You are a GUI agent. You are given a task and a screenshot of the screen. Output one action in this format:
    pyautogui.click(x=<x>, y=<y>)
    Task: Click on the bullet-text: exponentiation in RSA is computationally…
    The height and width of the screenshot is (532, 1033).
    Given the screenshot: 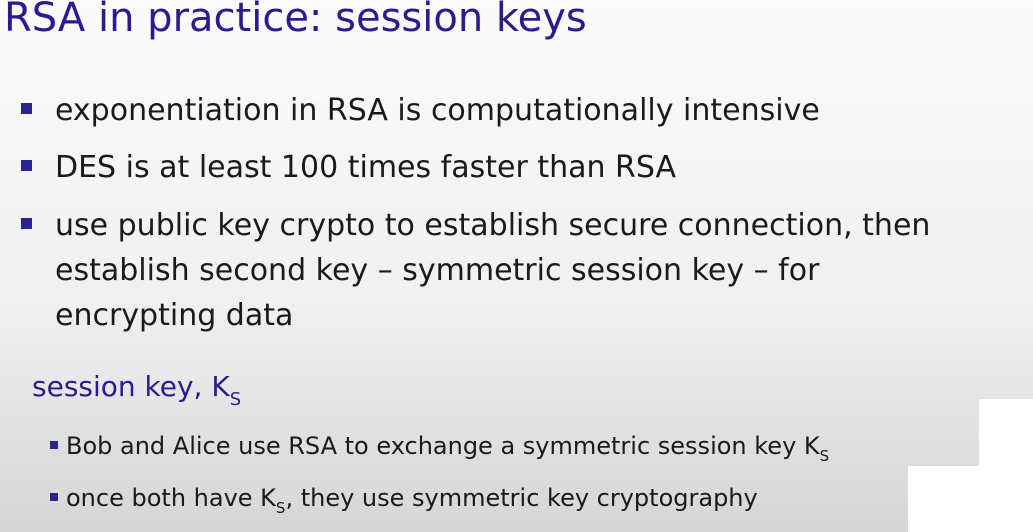 What is the action you would take?
    pyautogui.click(x=437, y=110)
    